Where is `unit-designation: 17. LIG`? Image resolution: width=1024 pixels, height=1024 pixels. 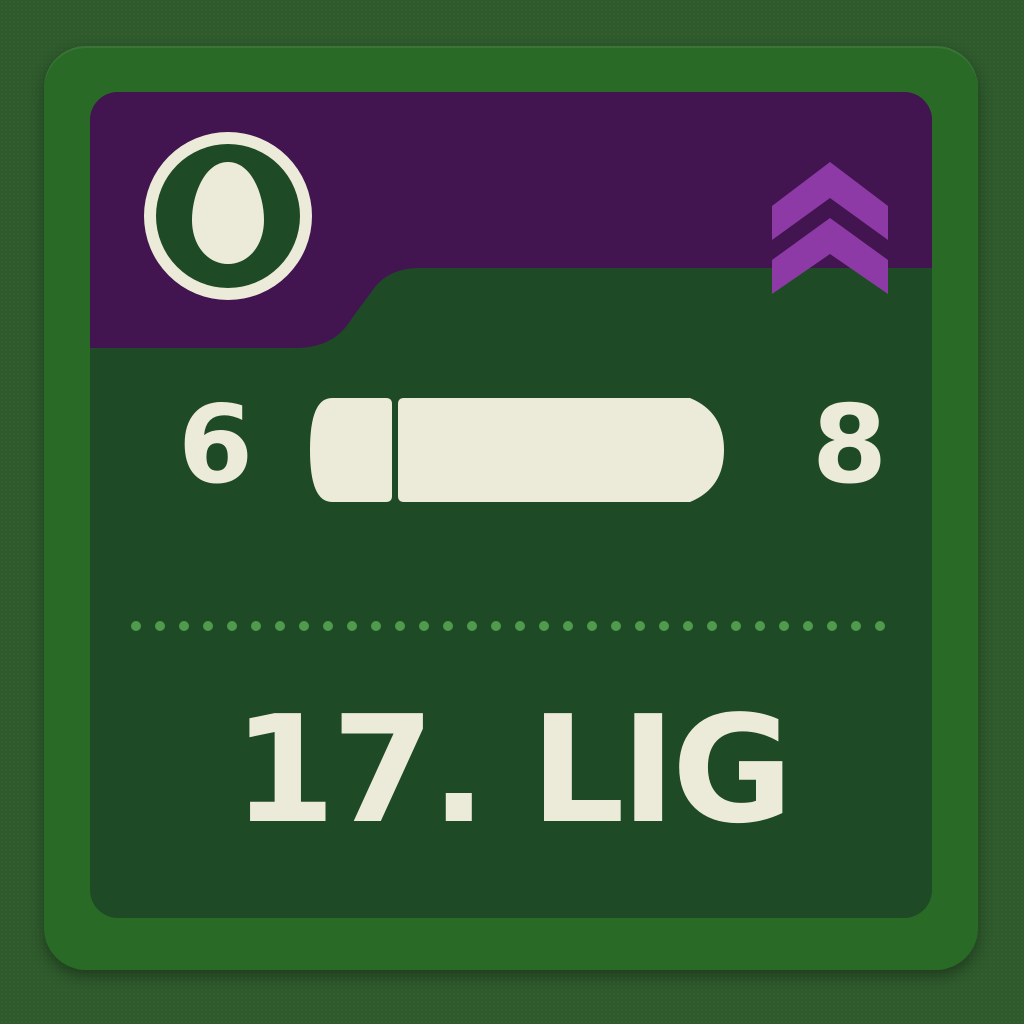 unit-designation: 17. LIG is located at coordinates (513, 770).